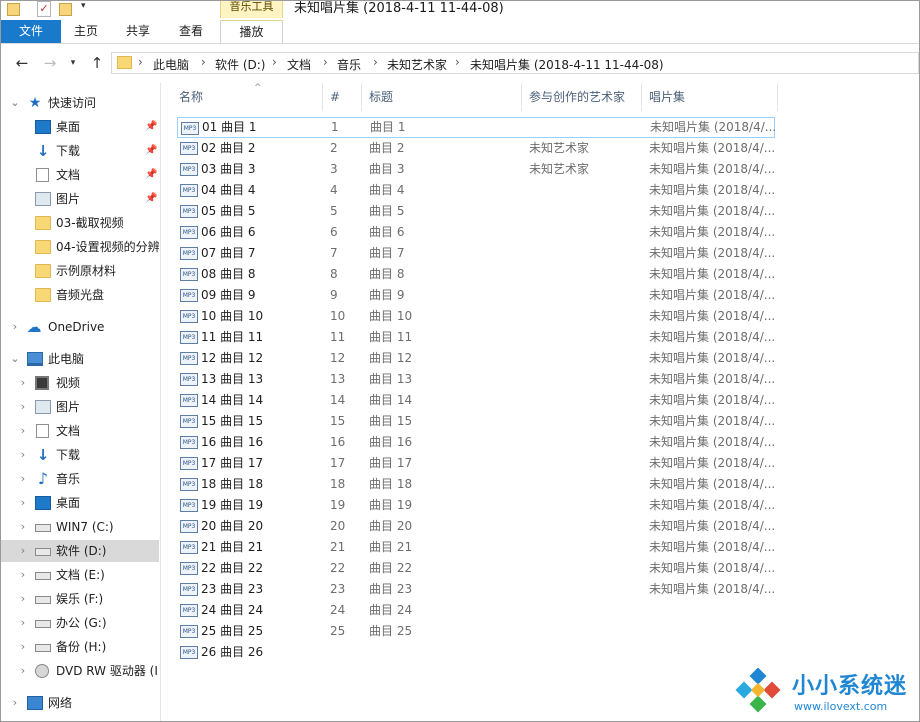 Image resolution: width=920 pixels, height=722 pixels. What do you see at coordinates (417, 64) in the screenshot?
I see `breadcrumb-unknown-artist: 未知艺术家` at bounding box center [417, 64].